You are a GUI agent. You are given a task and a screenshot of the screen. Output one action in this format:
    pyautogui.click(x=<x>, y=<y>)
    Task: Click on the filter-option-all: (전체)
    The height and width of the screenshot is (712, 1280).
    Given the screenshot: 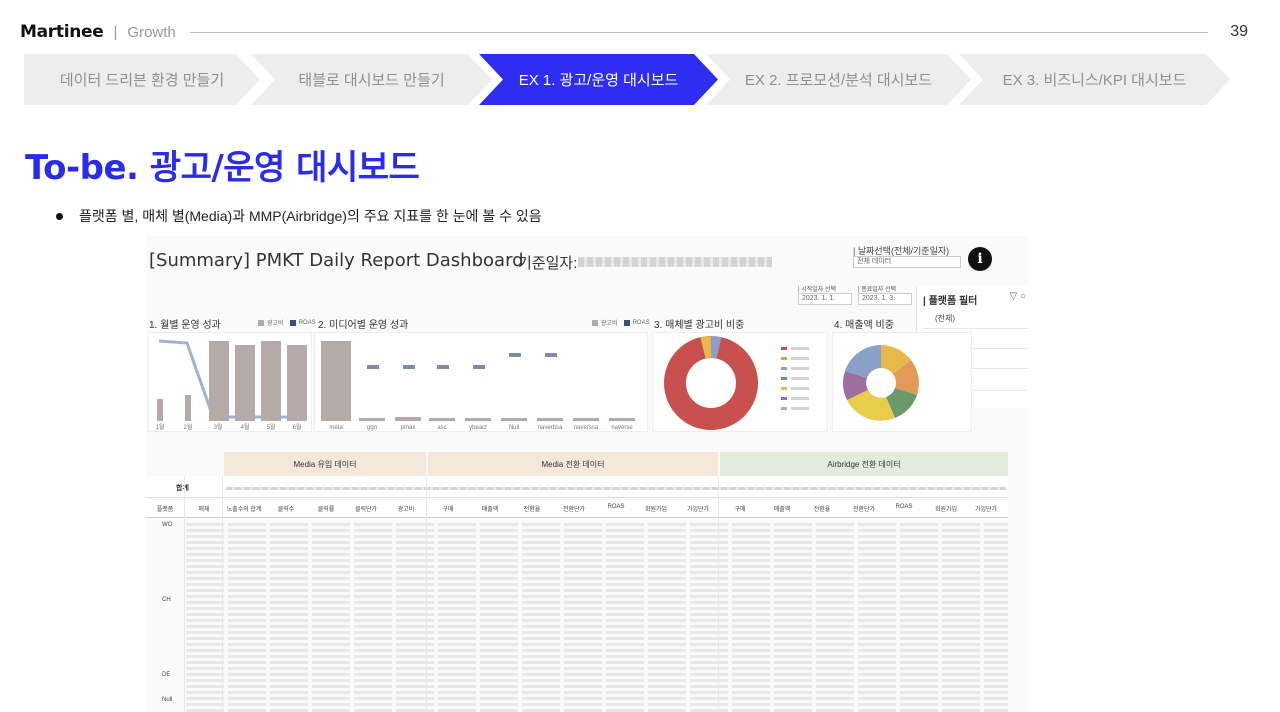 What is the action you would take?
    pyautogui.click(x=945, y=318)
    